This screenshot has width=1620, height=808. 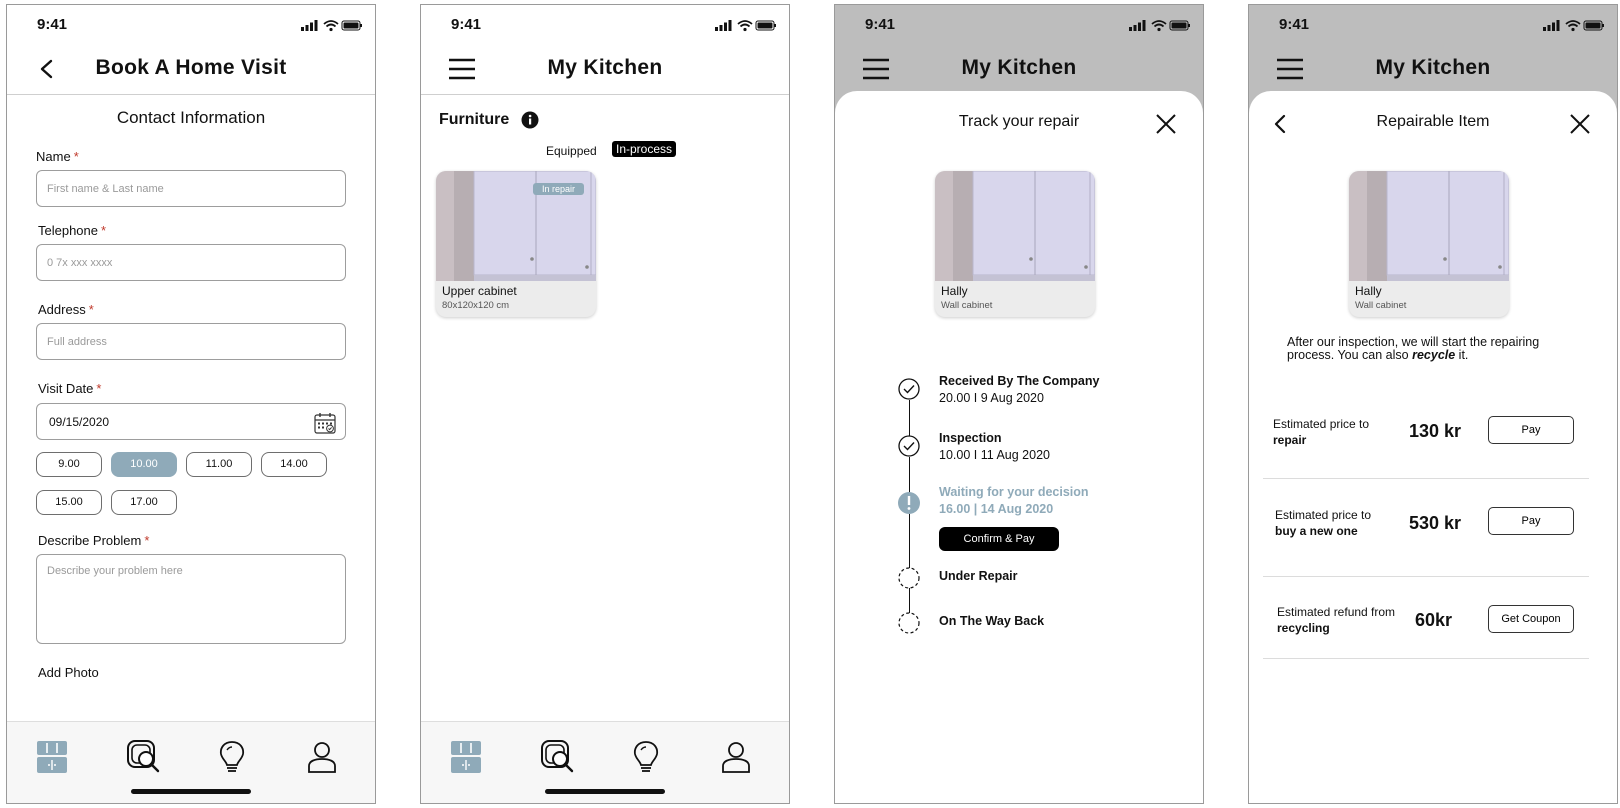 I want to click on option-amount: 530 kr, so click(x=1435, y=523).